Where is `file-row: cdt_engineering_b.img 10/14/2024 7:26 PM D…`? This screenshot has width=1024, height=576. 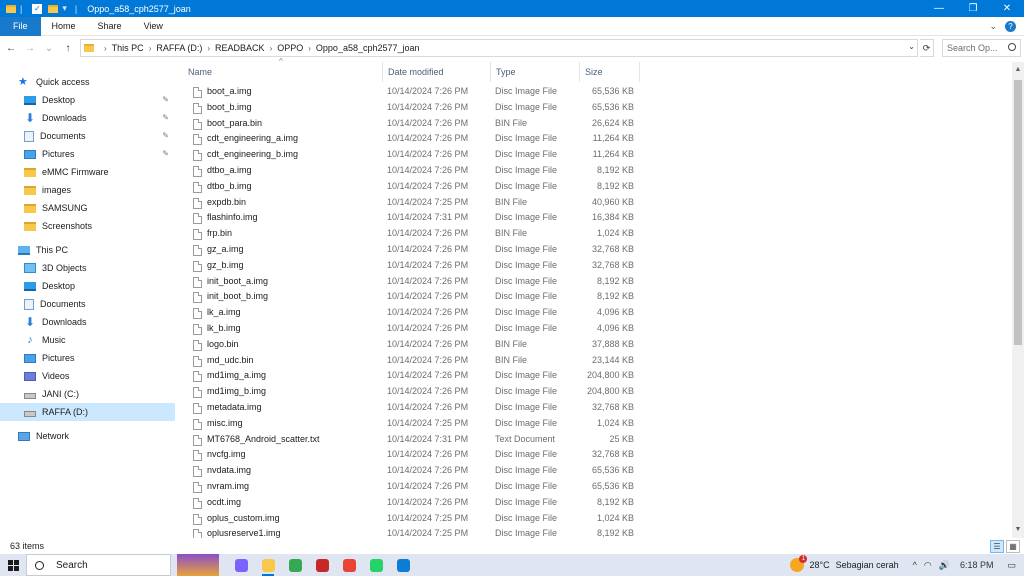
file-row: cdt_engineering_b.img 10/14/2024 7:26 PM D… is located at coordinates (593, 155).